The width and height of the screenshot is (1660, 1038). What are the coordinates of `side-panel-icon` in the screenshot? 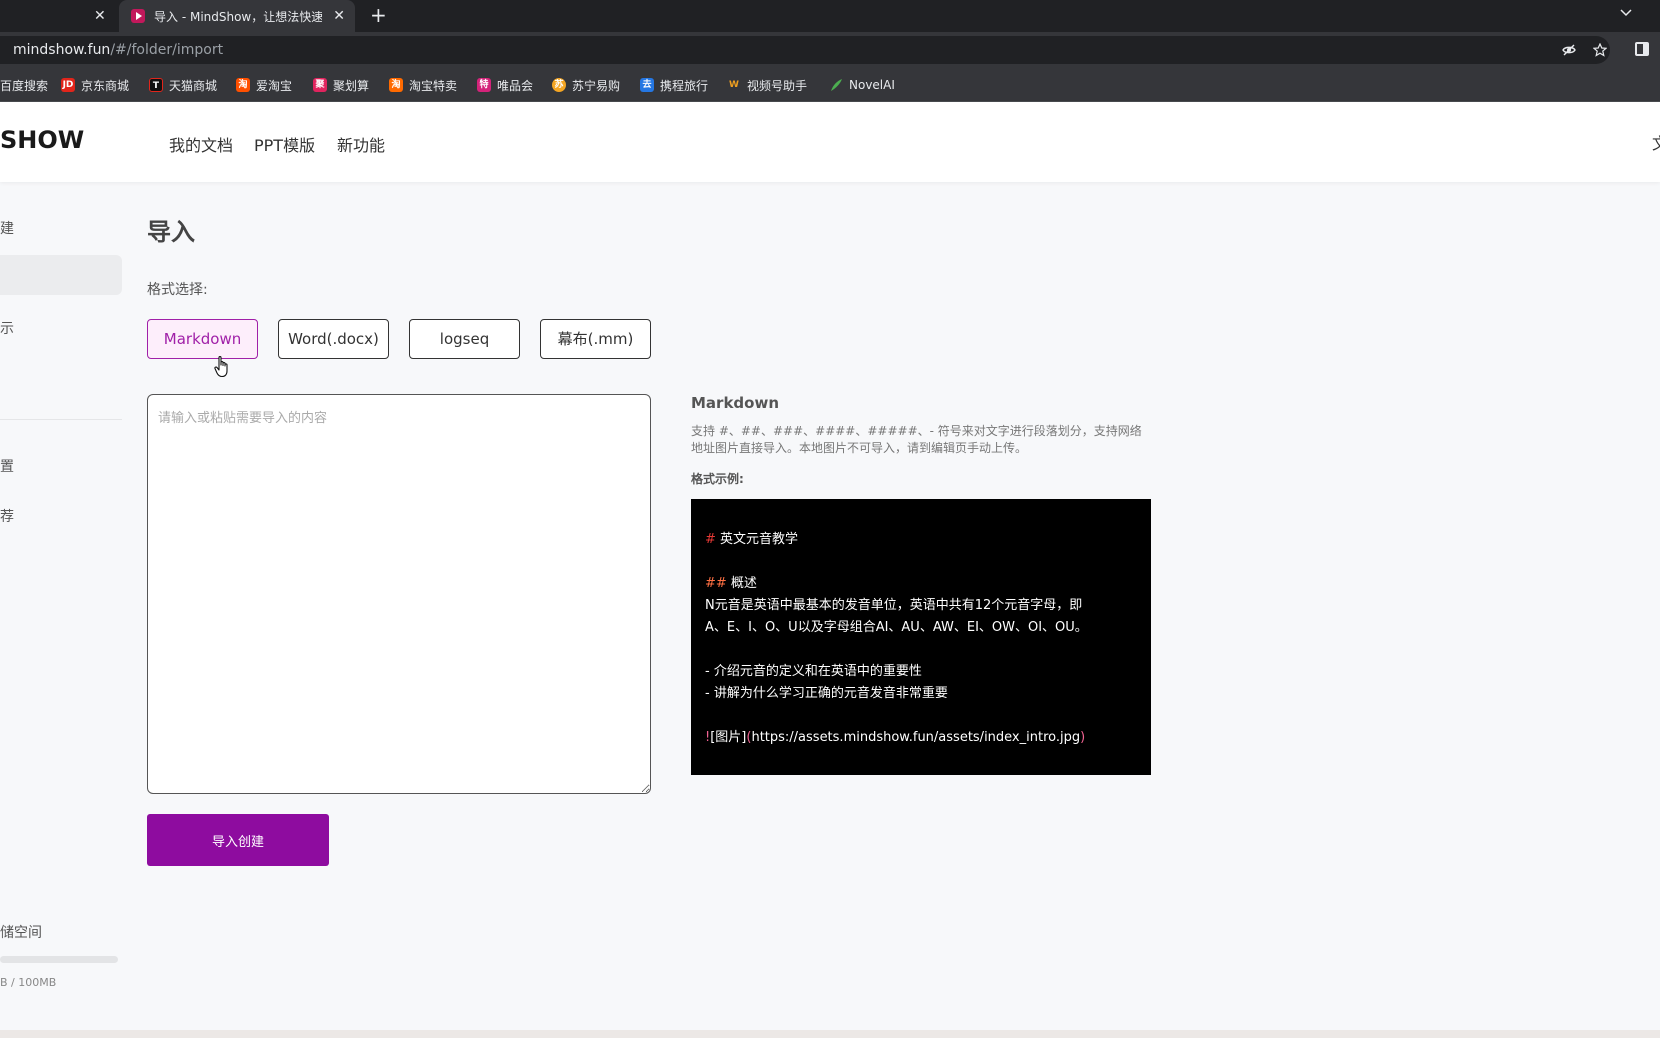 It's located at (1642, 49).